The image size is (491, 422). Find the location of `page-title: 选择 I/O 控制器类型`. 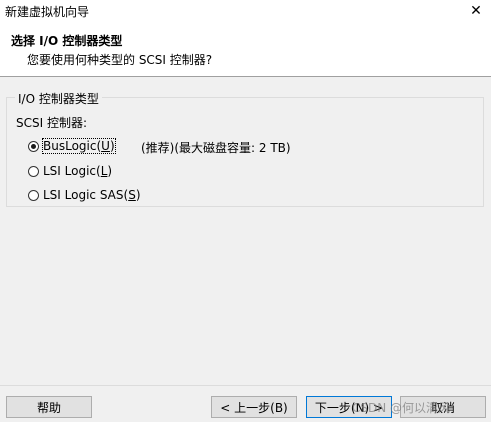

page-title: 选择 I/O 控制器类型 is located at coordinates (67, 41).